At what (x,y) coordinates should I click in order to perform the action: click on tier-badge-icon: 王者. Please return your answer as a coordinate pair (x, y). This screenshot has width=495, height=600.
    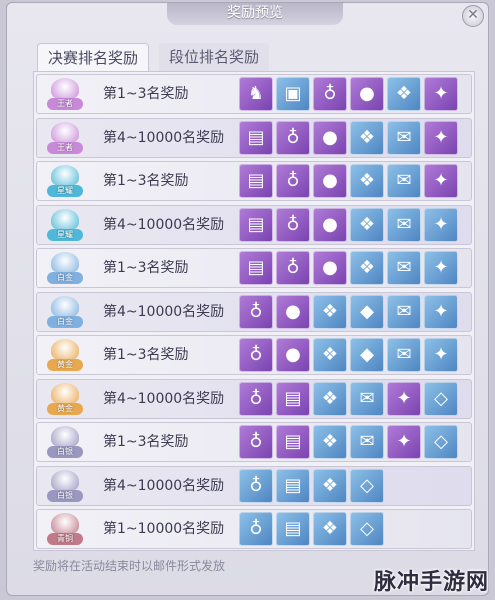
    Looking at the image, I should click on (65, 95).